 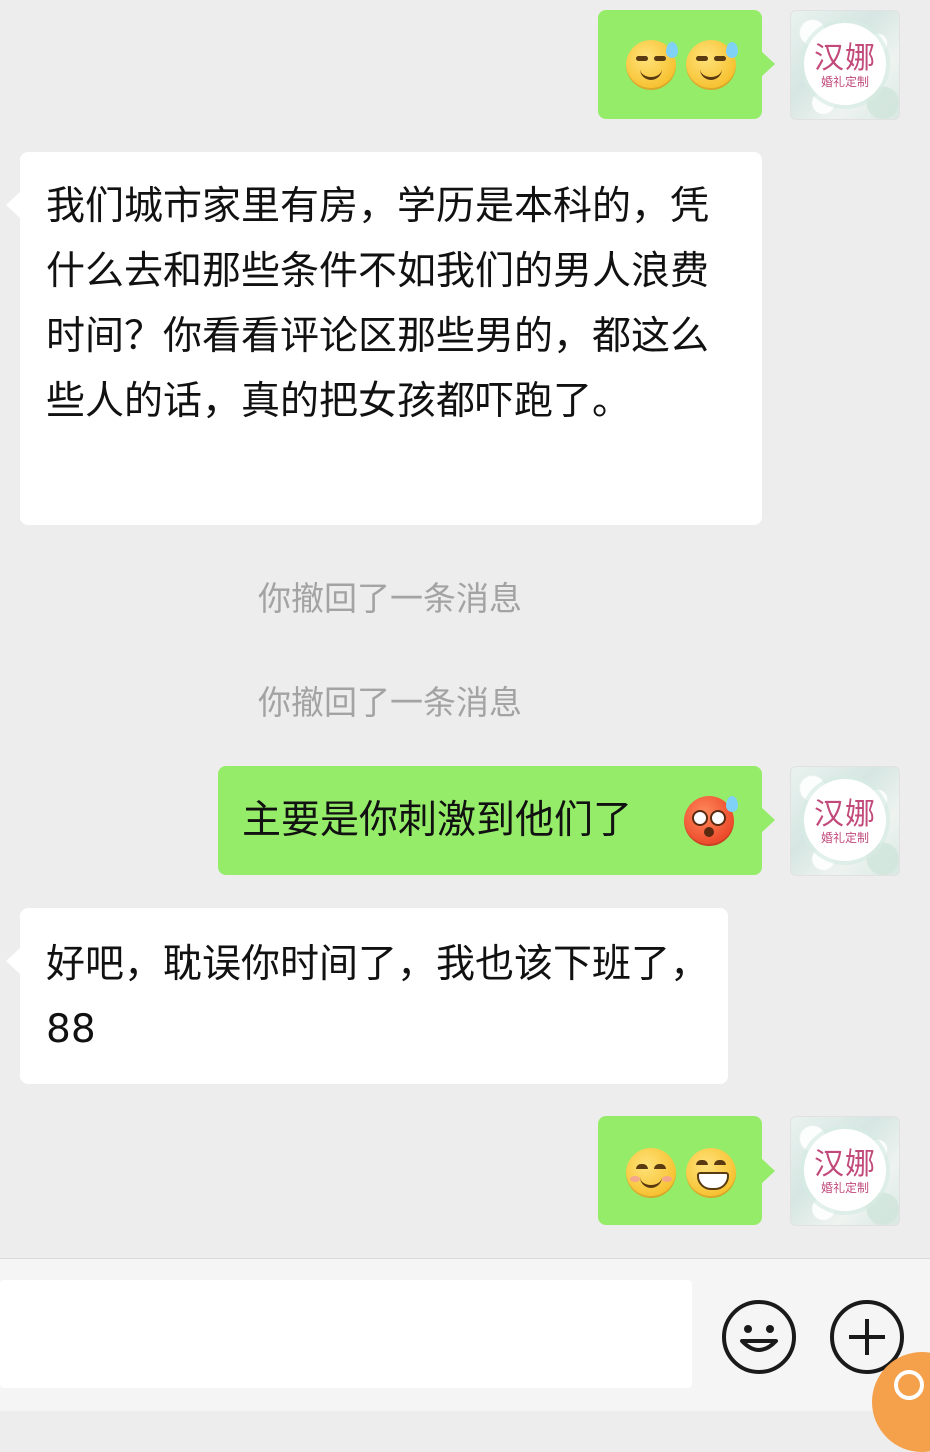 I want to click on message-text: 主要是你刺激到他们了, so click(x=437, y=820).